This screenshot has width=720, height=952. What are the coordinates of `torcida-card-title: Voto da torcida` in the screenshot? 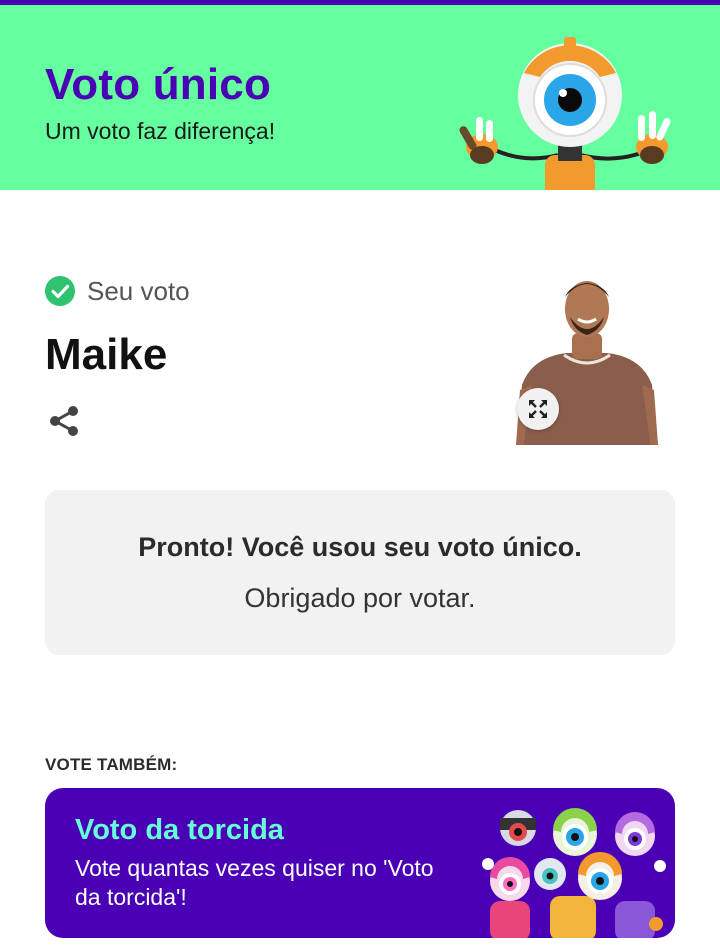 It's located at (179, 830).